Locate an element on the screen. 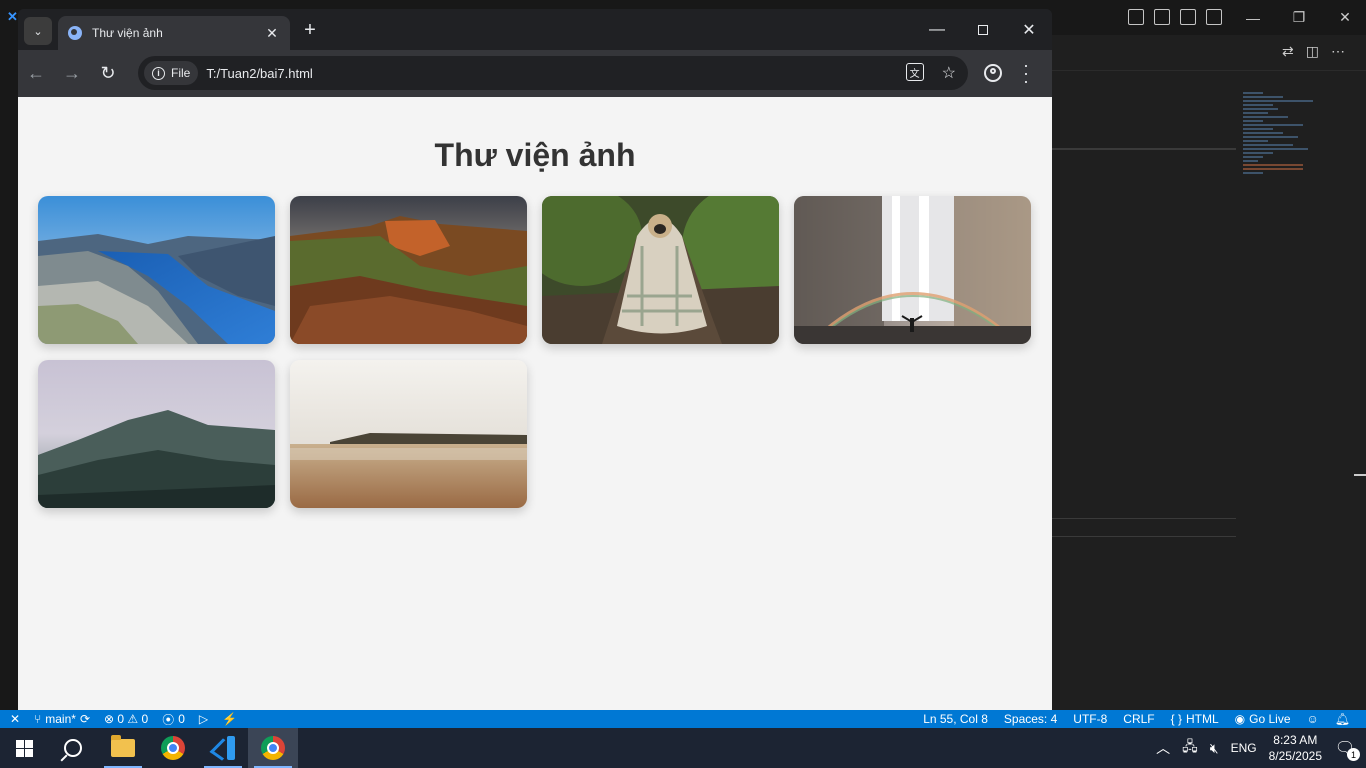 This screenshot has width=1366, height=768. toggle-primary-sidebar-icon is located at coordinates (1136, 17).